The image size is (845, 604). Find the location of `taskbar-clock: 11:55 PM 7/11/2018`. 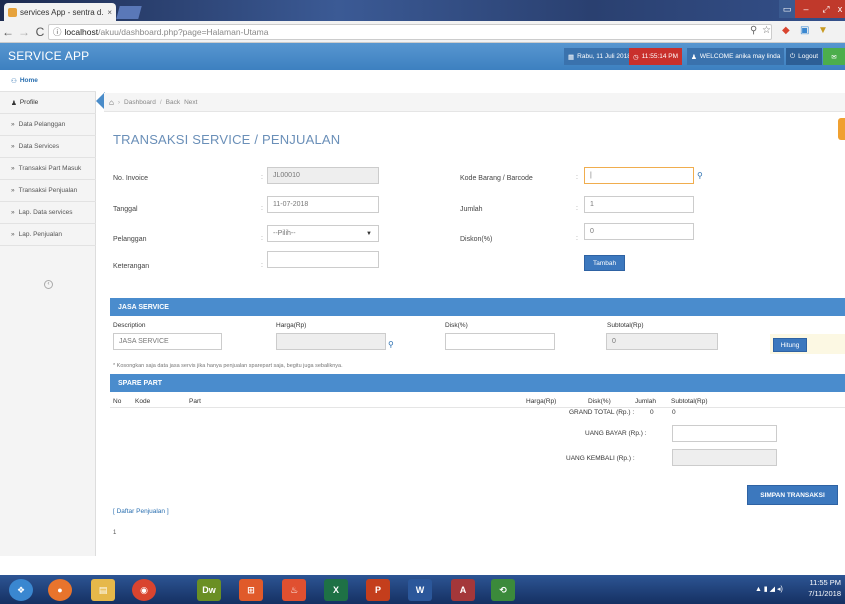

taskbar-clock: 11:55 PM 7/11/2018 is located at coordinates (824, 588).